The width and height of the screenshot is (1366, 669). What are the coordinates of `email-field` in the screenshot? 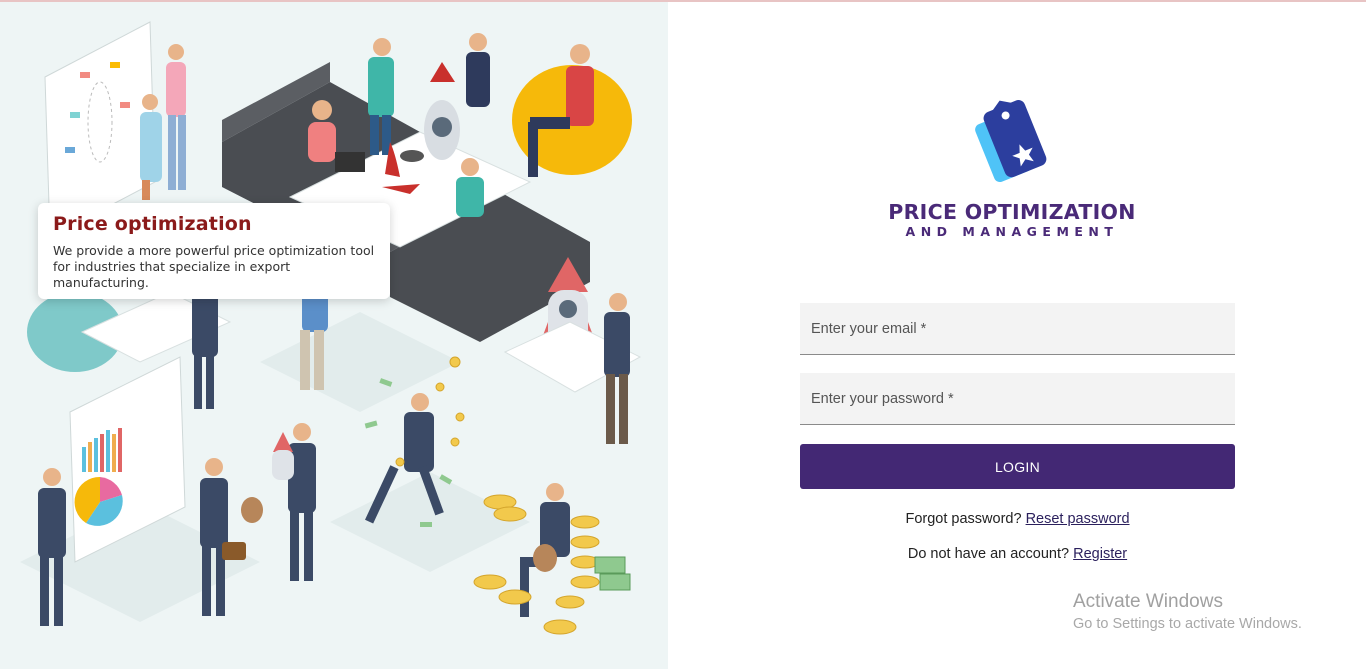 It's located at (1017, 329).